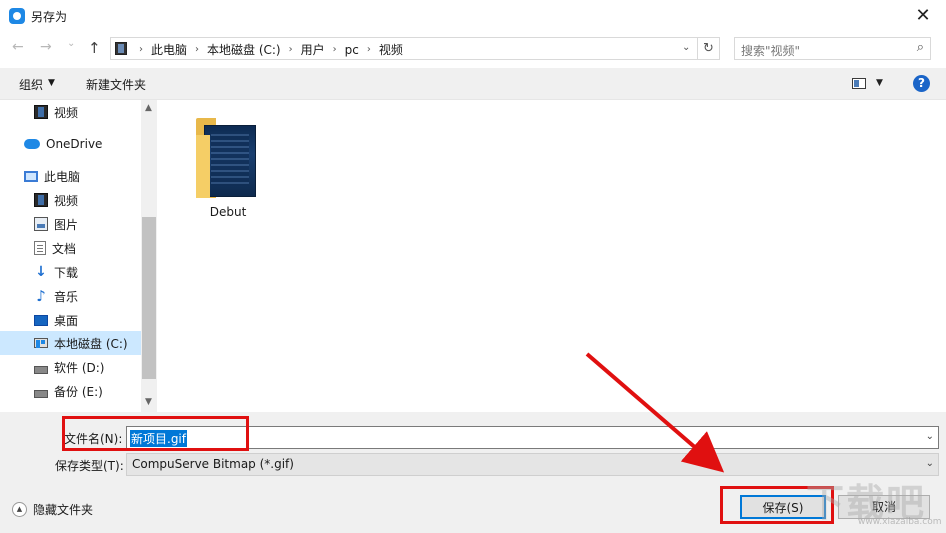 The width and height of the screenshot is (946, 533). Describe the element at coordinates (923, 16) in the screenshot. I see `close-button: ✕` at that location.